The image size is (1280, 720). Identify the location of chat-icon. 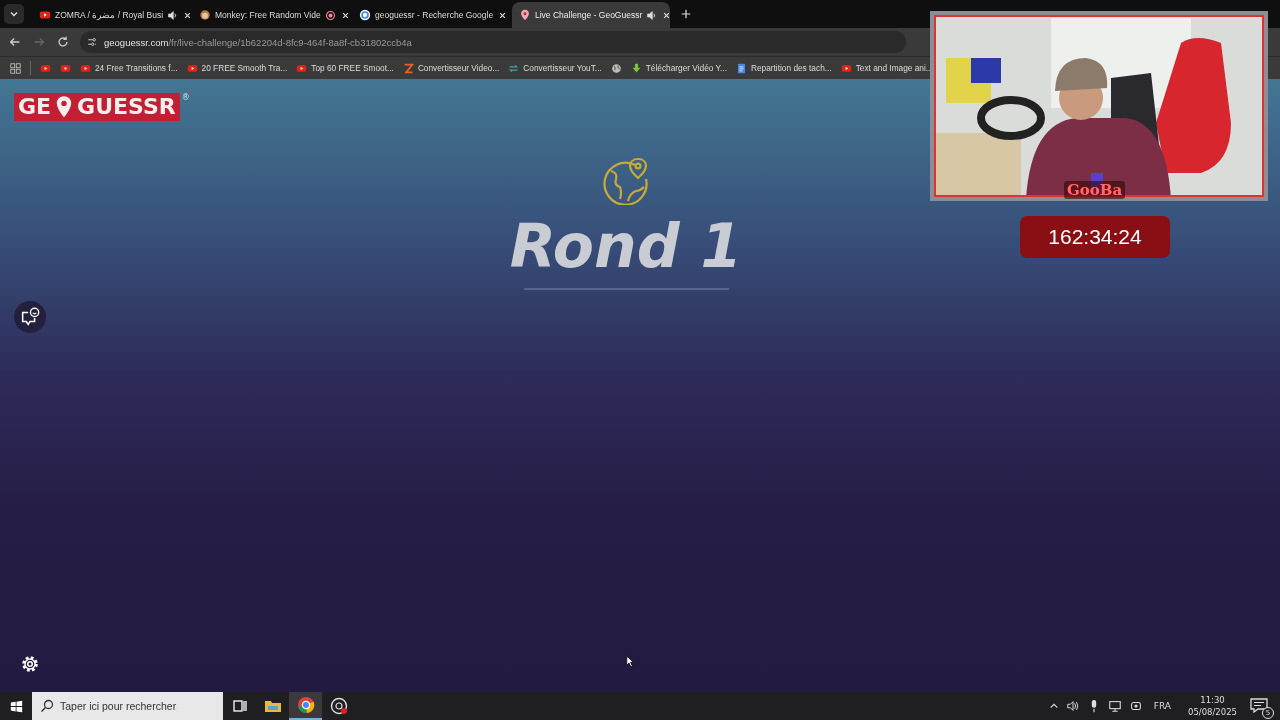
(30, 317).